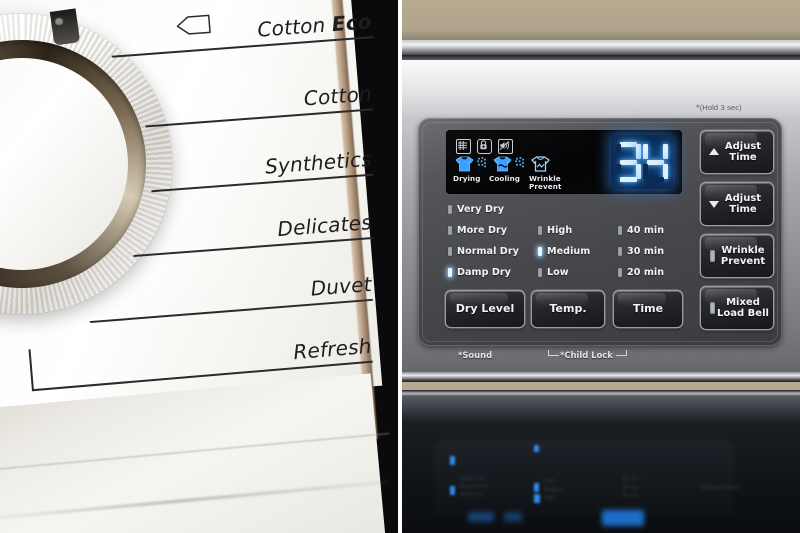 This screenshot has width=800, height=533. I want to click on indicator-more-dry: More Dry, so click(477, 230).